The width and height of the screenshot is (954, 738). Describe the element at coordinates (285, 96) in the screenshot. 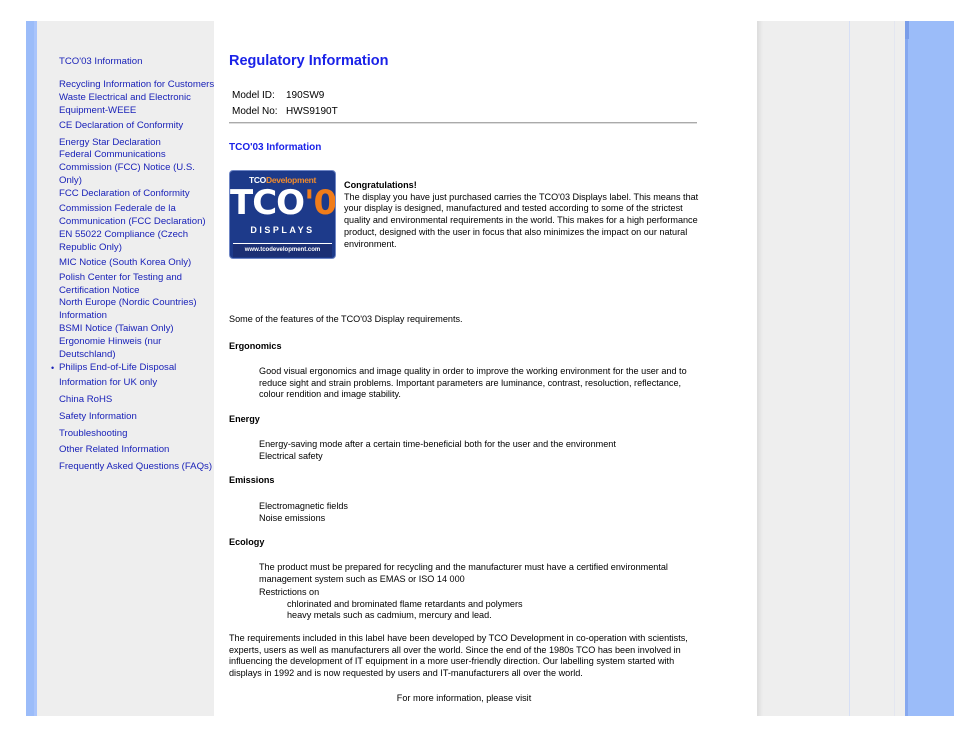

I see `model-id-row: Model ID: 190SW9` at that location.